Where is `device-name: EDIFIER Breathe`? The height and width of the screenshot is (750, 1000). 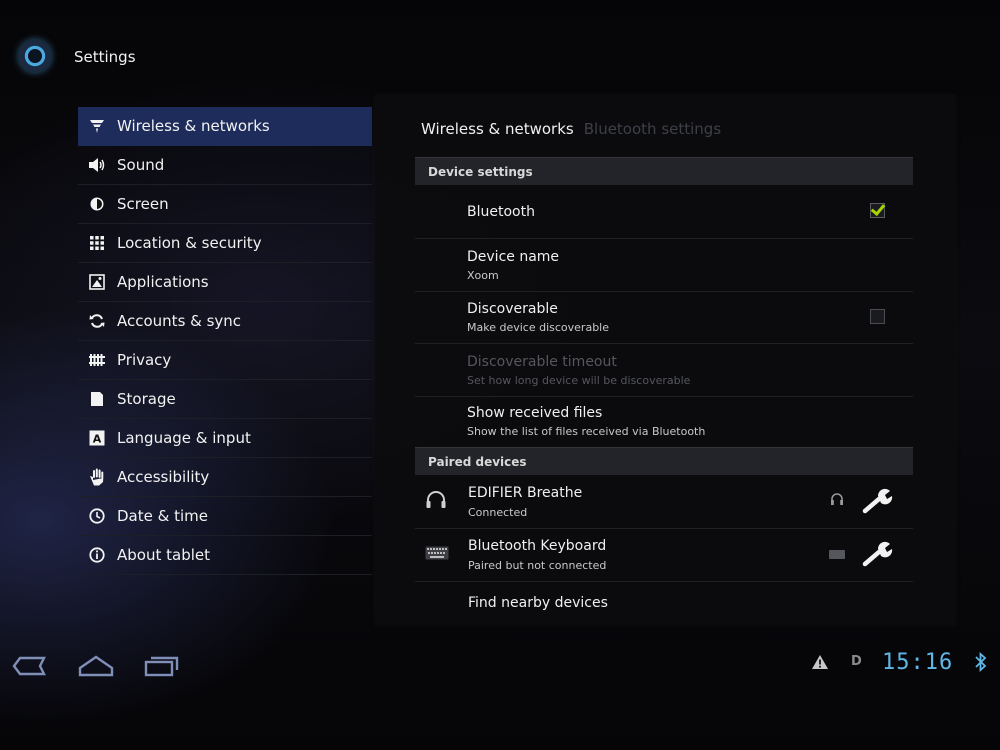 device-name: EDIFIER Breathe is located at coordinates (525, 493).